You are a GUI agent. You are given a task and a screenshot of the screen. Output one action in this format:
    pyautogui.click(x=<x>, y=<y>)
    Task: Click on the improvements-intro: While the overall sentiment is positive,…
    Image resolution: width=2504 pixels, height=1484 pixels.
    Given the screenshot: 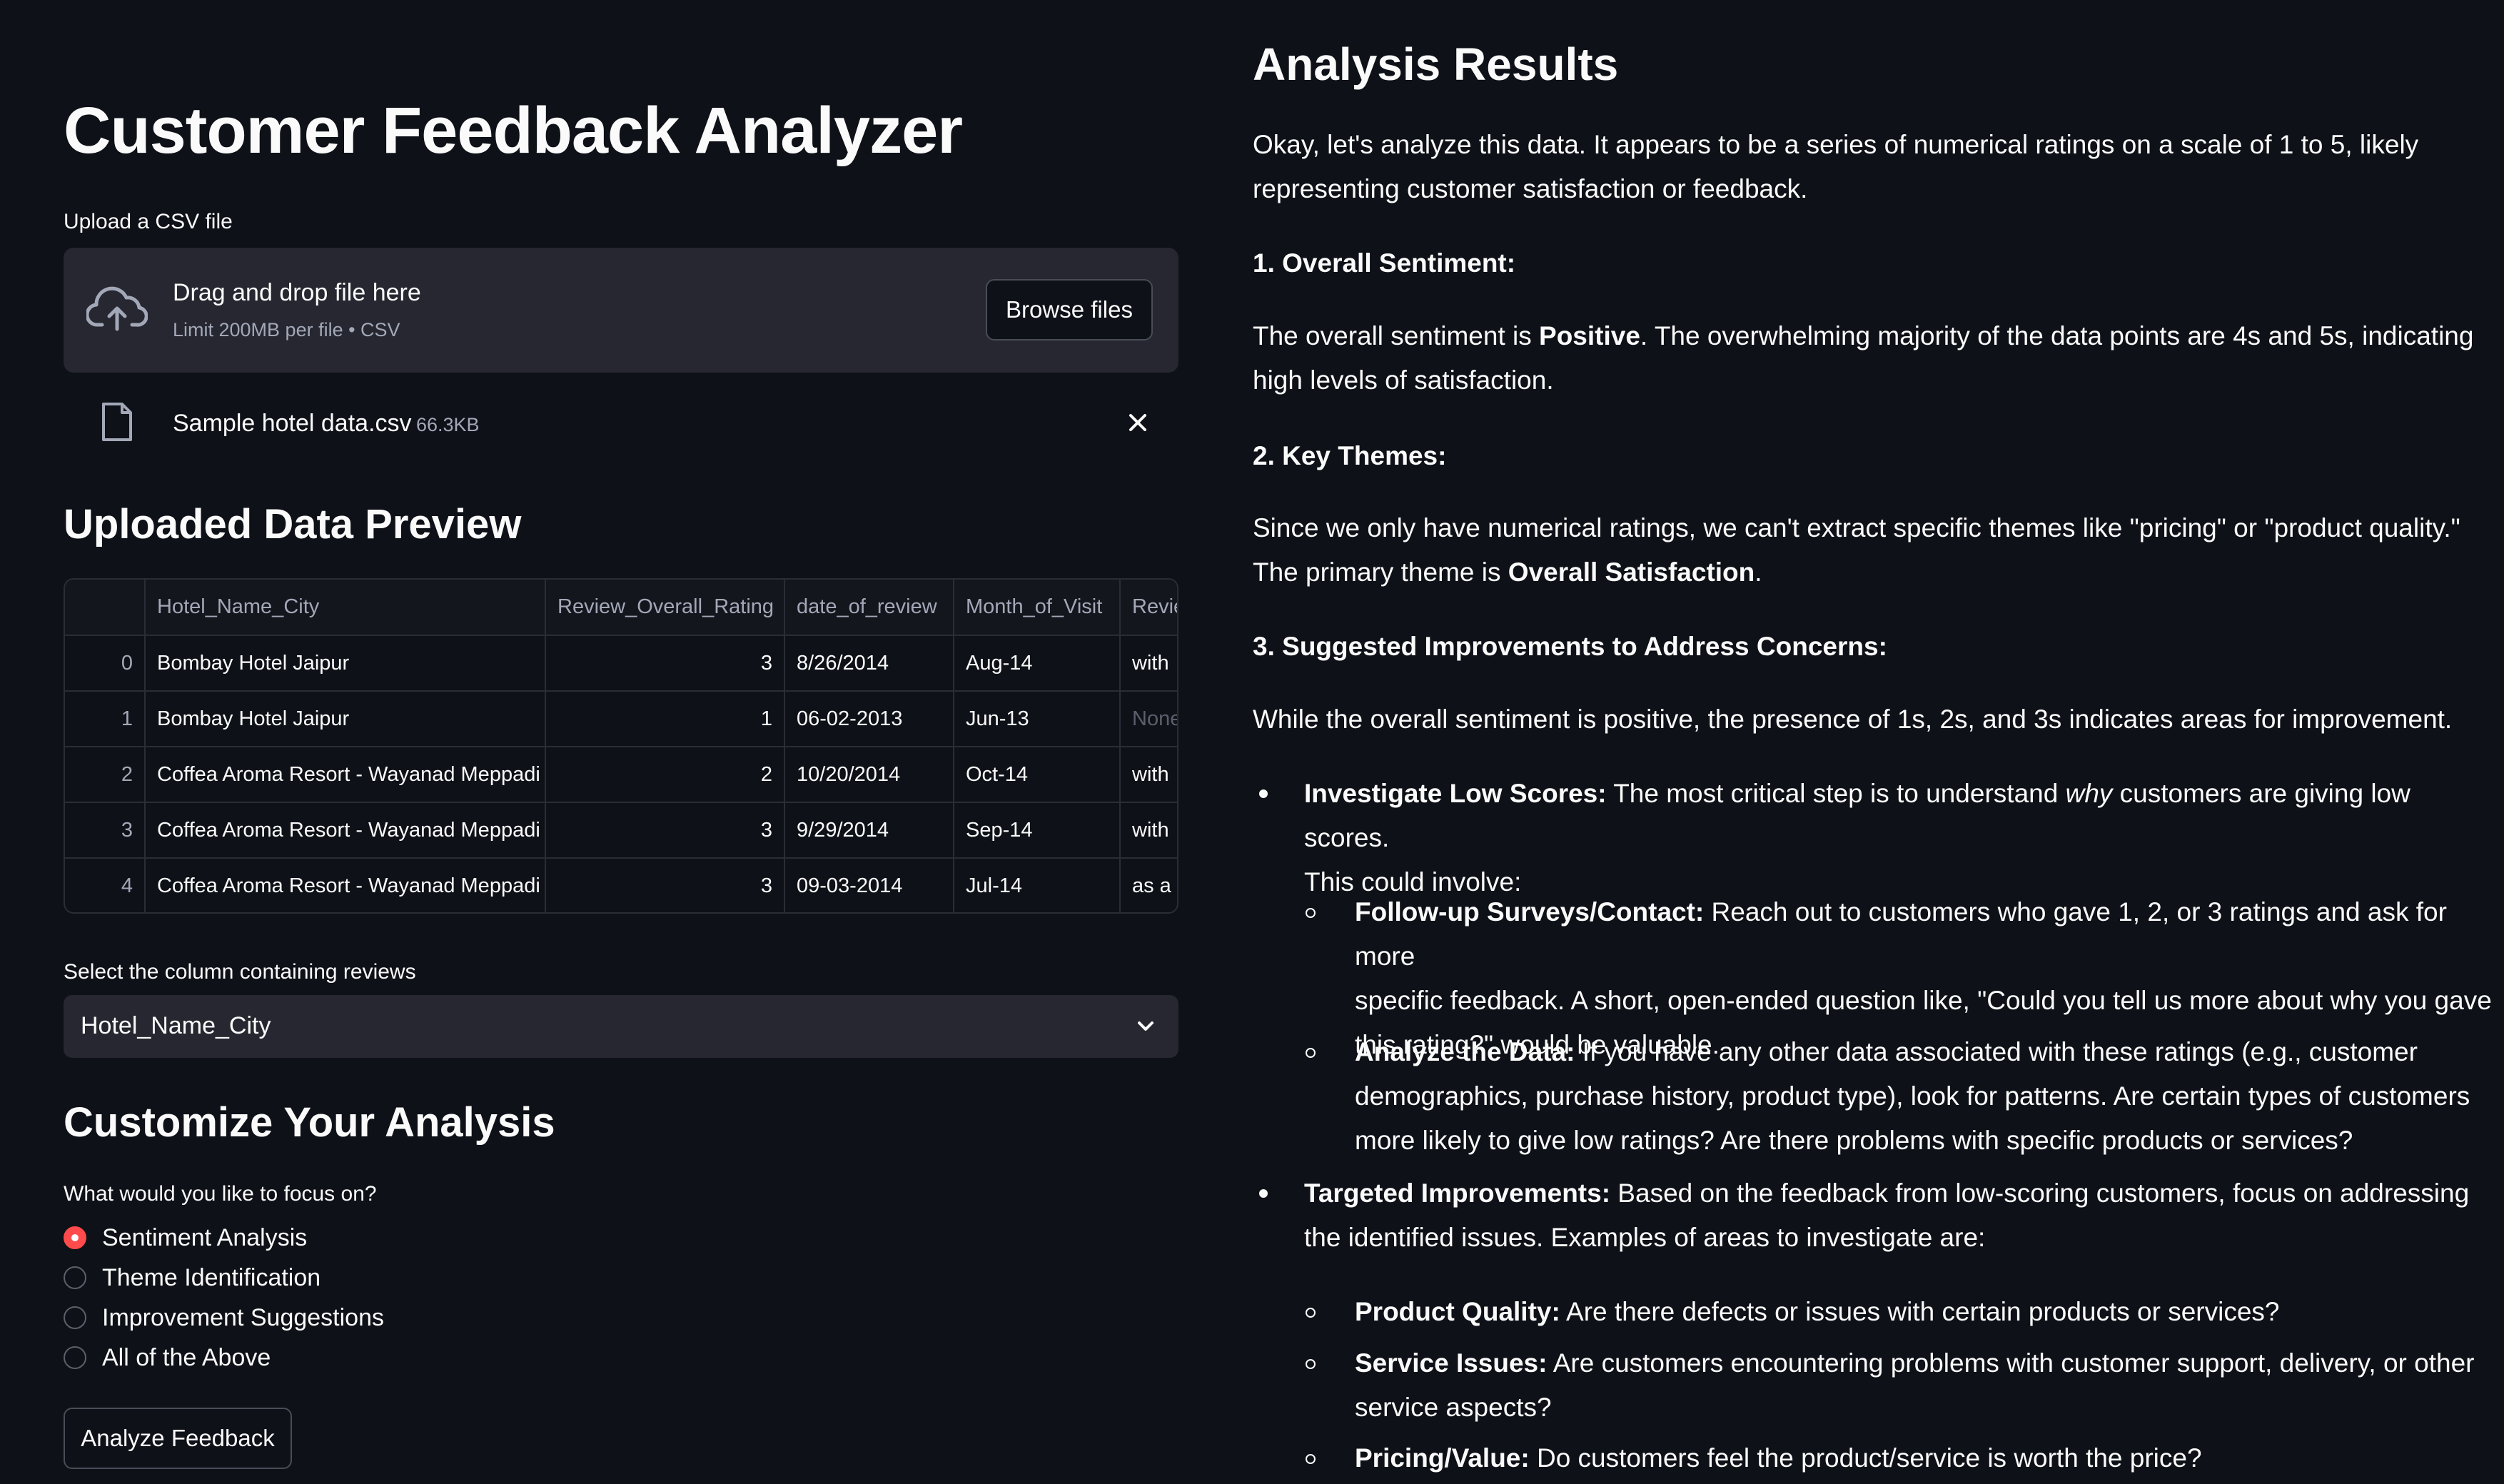 What is the action you would take?
    pyautogui.click(x=1872, y=719)
    